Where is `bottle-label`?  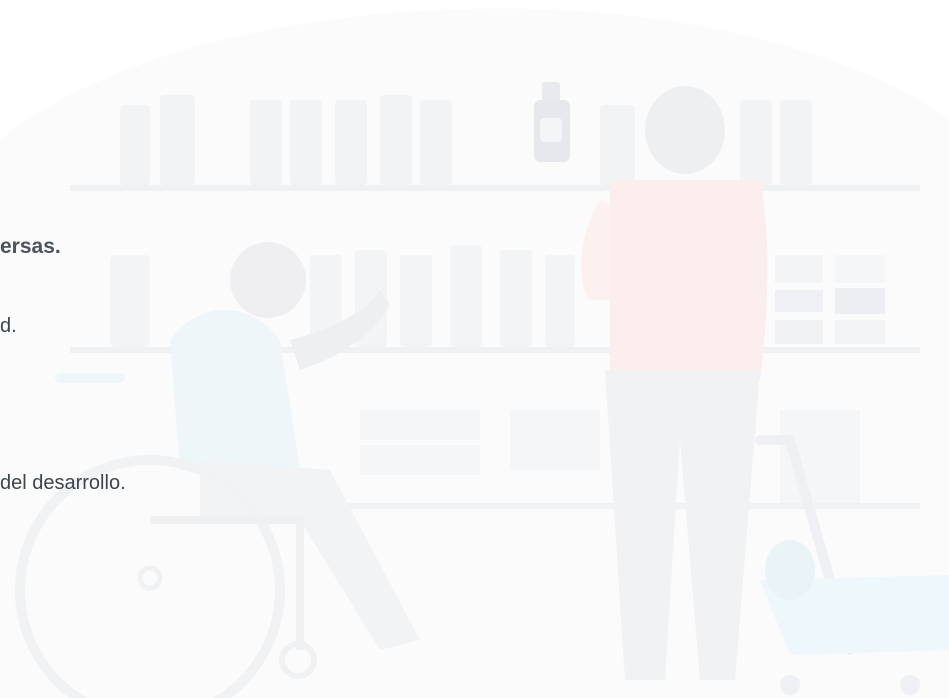 bottle-label is located at coordinates (551, 130).